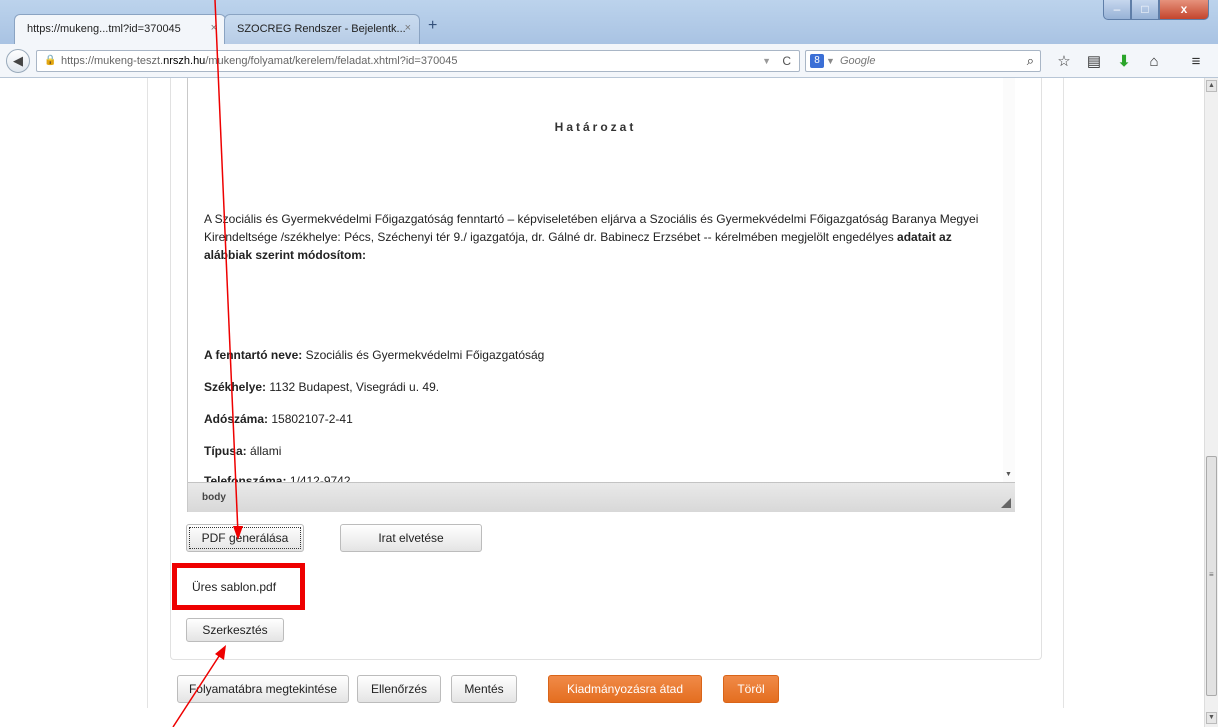  I want to click on scrollbar-grip-icon: ≡, so click(1211, 574).